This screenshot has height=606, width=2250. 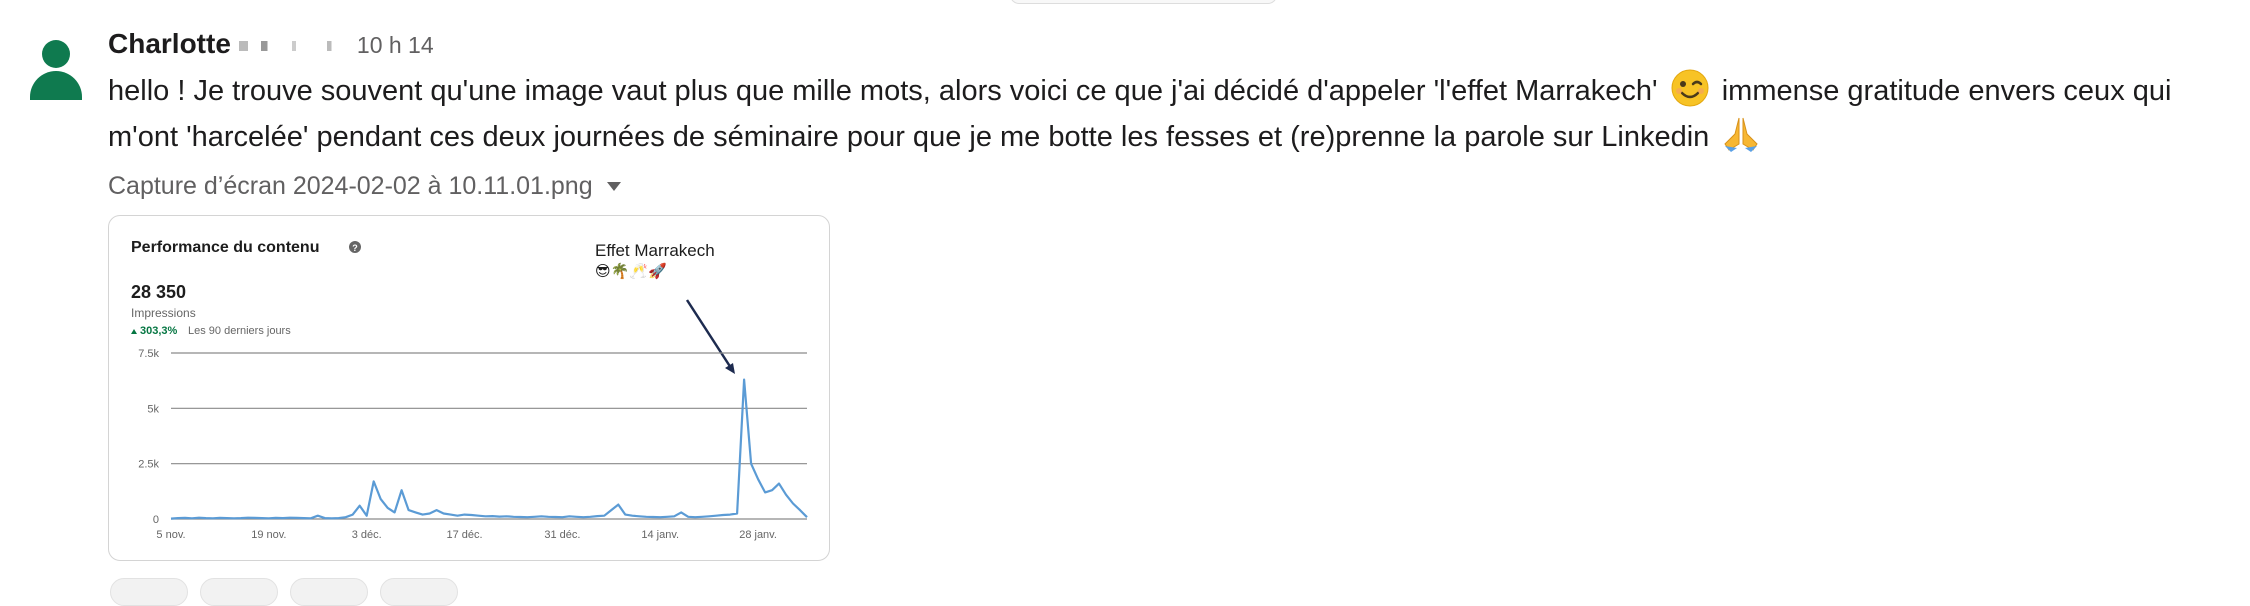 I want to click on annotation-title: Effet Marrakech, so click(x=655, y=250).